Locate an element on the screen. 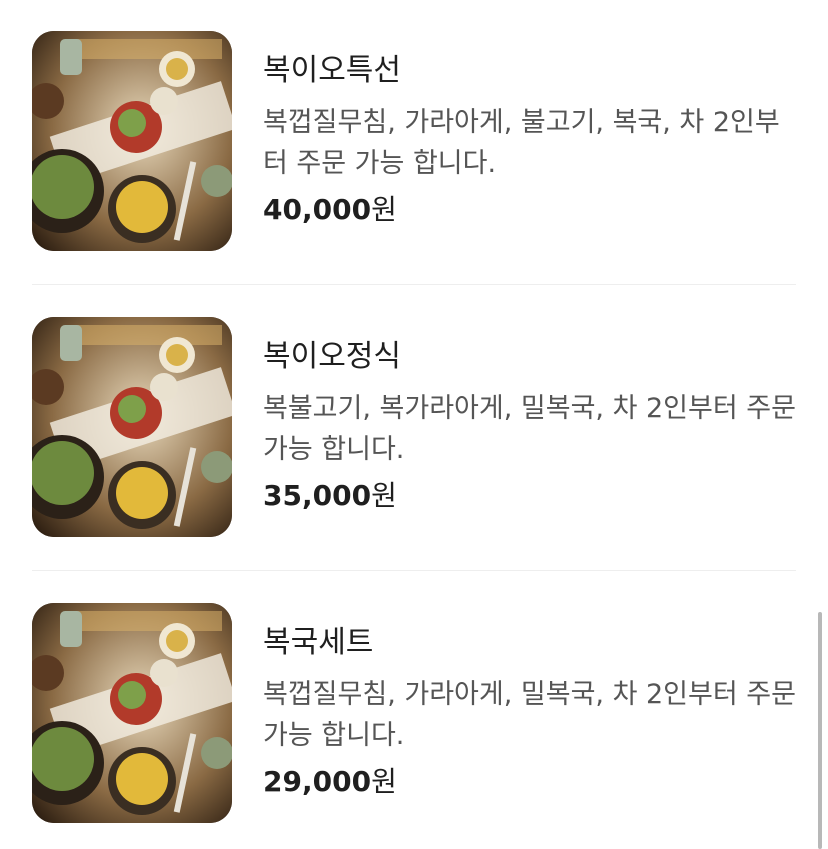 The width and height of the screenshot is (828, 849). menu-item-price: 29,000원 is located at coordinates (330, 782).